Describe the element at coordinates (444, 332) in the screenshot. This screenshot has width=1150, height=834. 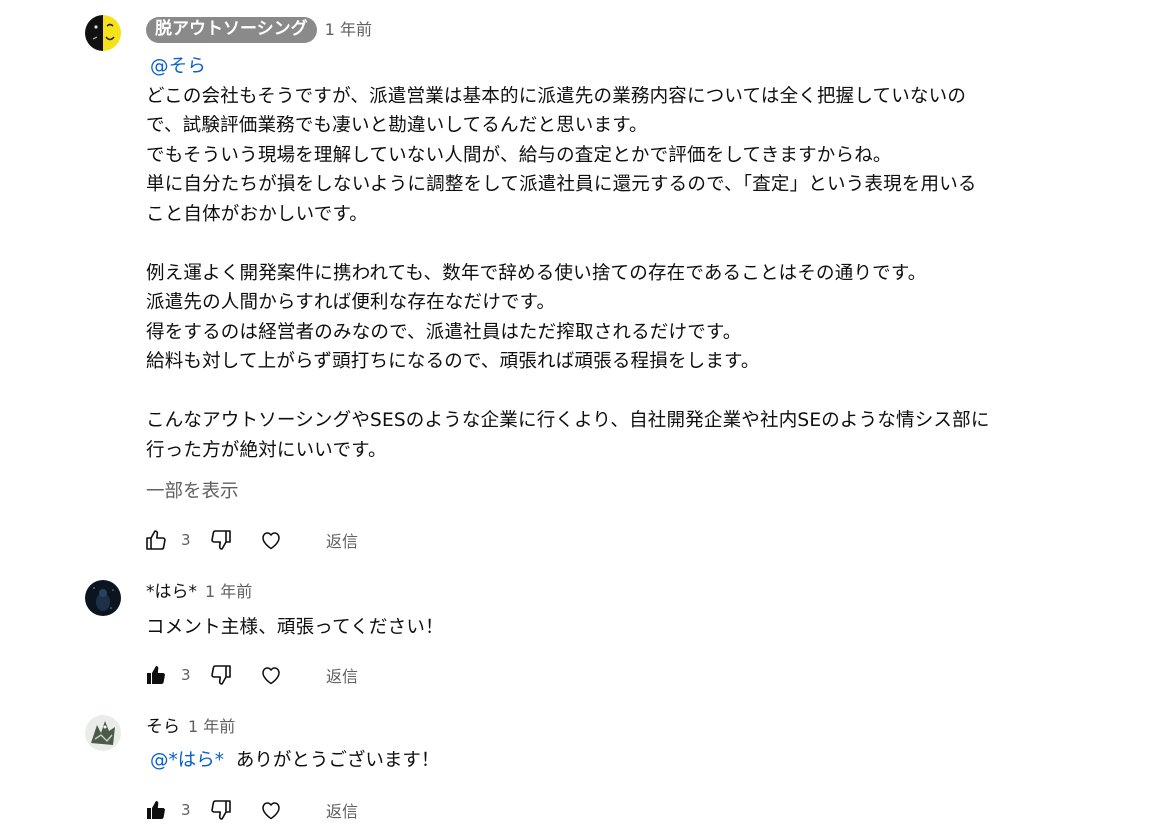
I see `comment-line: 得をするのは経営者のみなので、派遣社員はただ搾取されるだけです。` at that location.